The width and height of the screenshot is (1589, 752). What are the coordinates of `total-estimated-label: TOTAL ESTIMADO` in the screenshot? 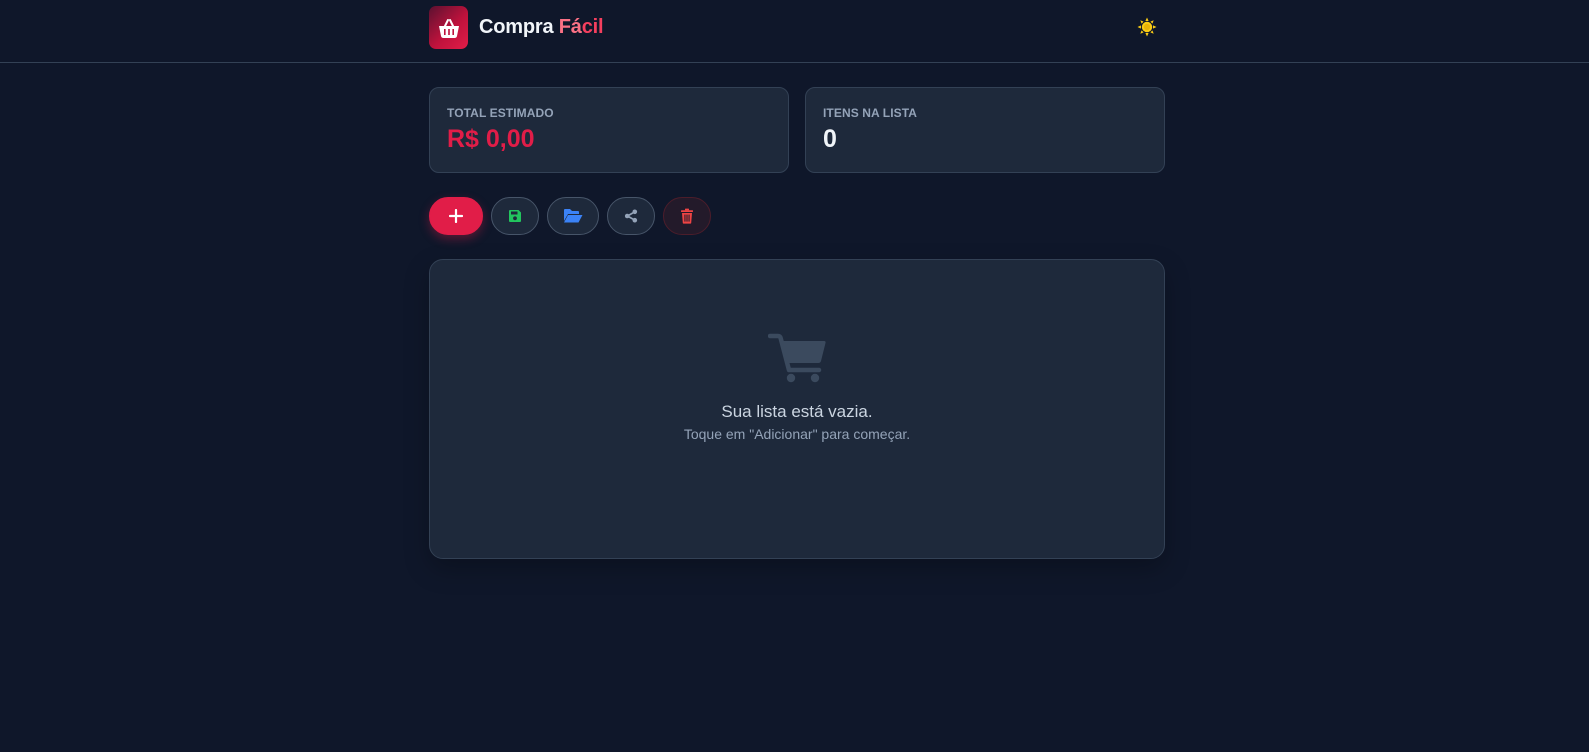 It's located at (500, 113).